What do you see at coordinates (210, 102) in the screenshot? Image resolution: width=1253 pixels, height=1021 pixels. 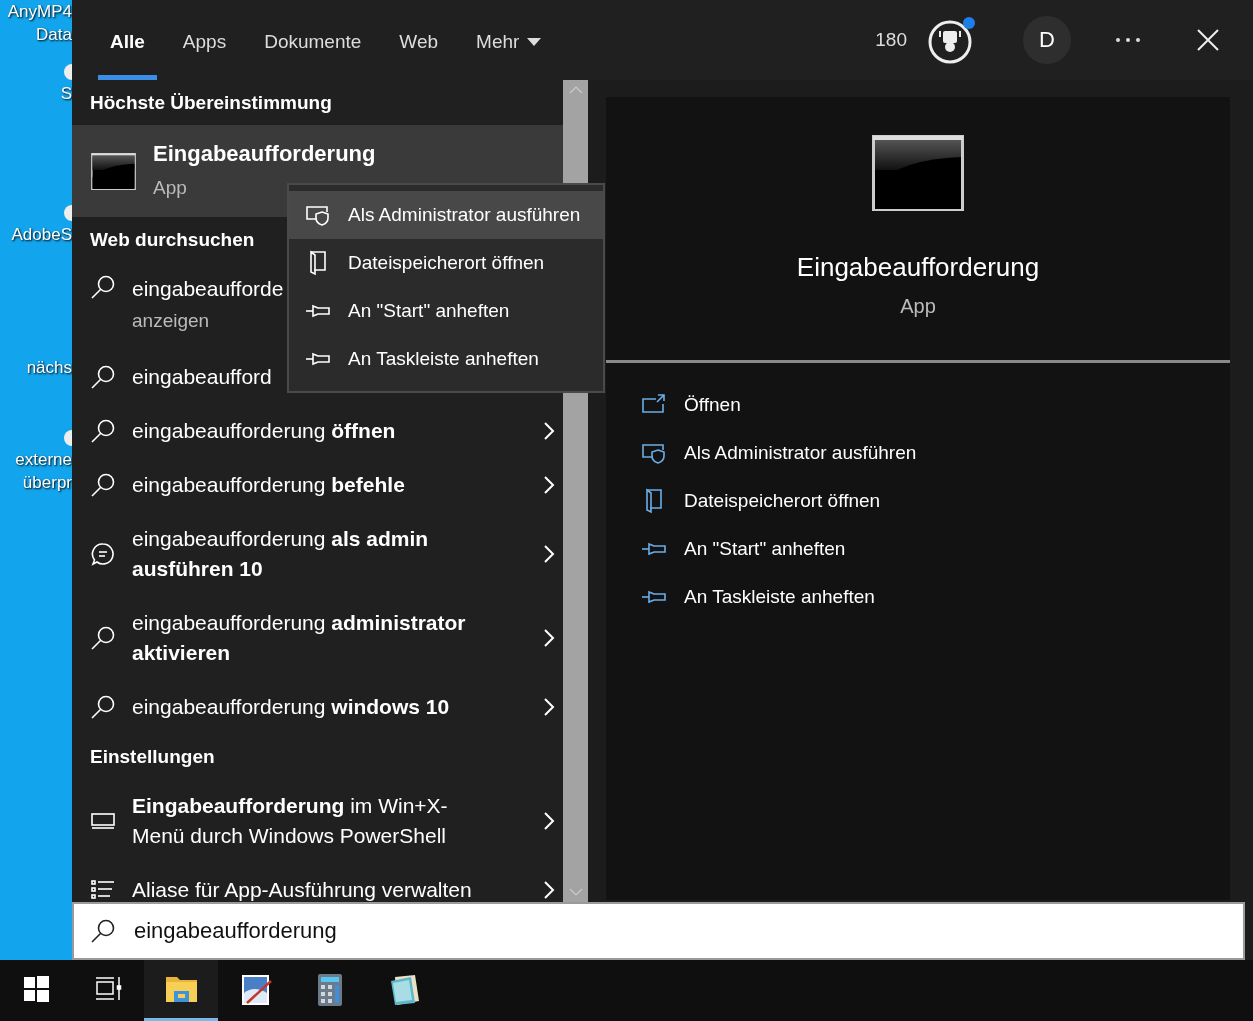 I see `section-heading: Höchste Übereinstimmung` at bounding box center [210, 102].